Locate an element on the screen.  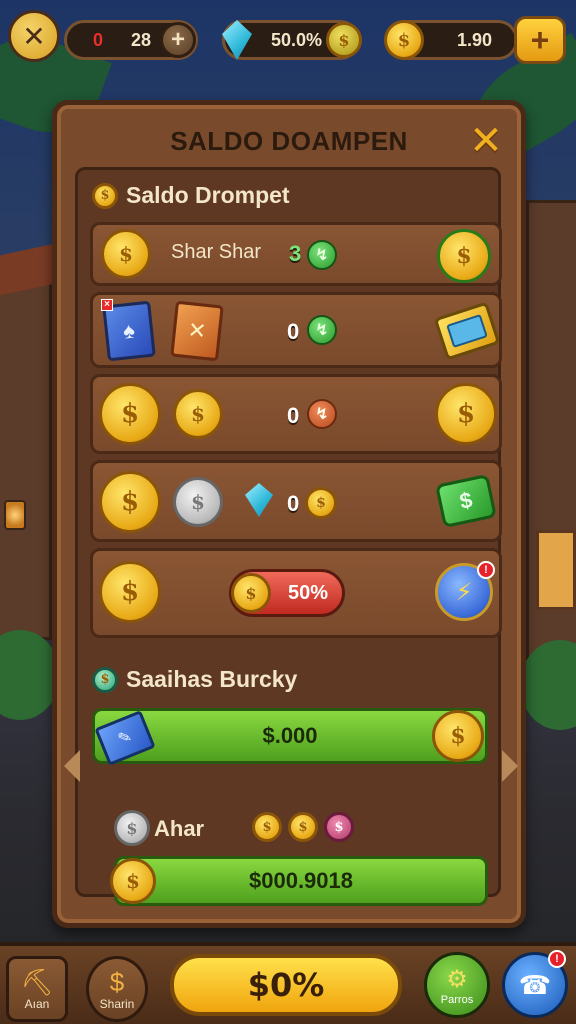
arrow-left-icon is located at coordinates (72, 766).